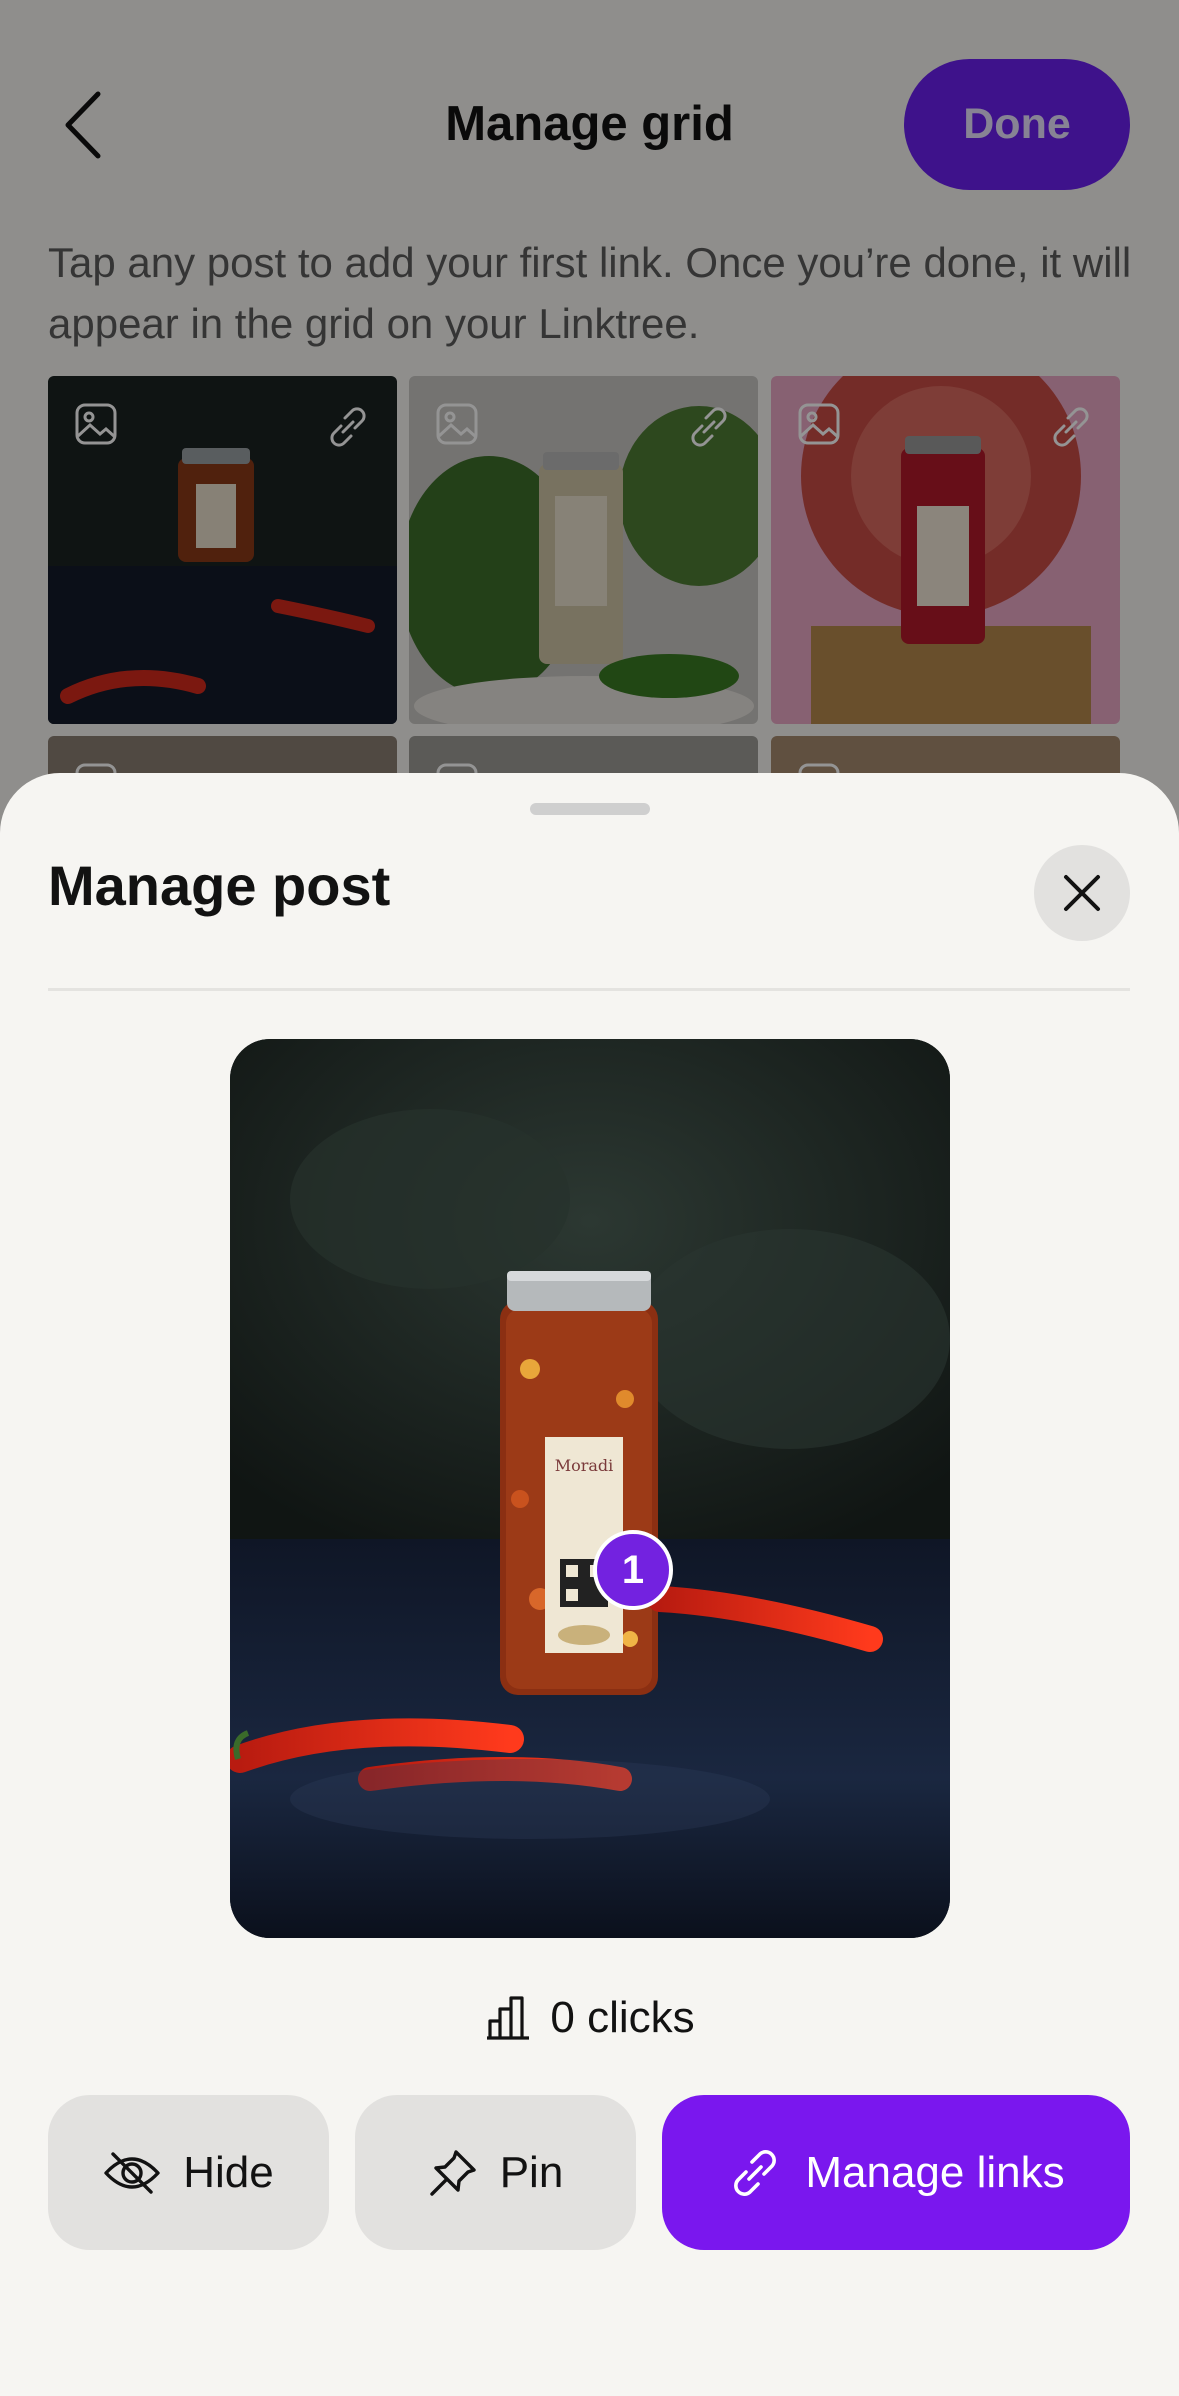 This screenshot has height=2396, width=1179. I want to click on clicks-count: 0 clicks, so click(622, 2017).